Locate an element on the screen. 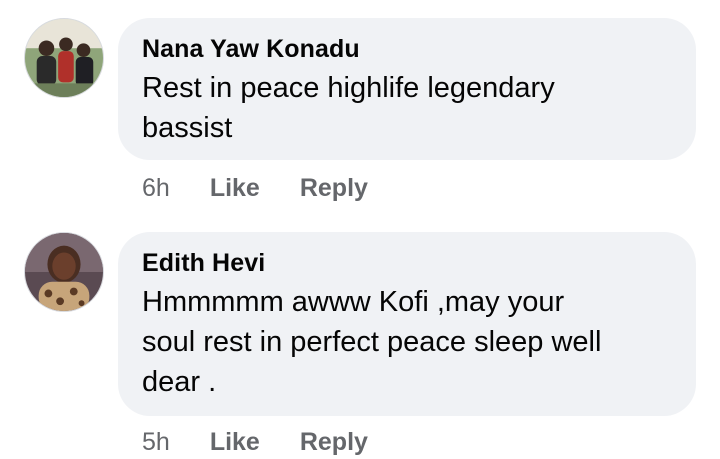 The image size is (720, 459). comment-text-line: Hmmmmm awww Kofi ,may your is located at coordinates (353, 302).